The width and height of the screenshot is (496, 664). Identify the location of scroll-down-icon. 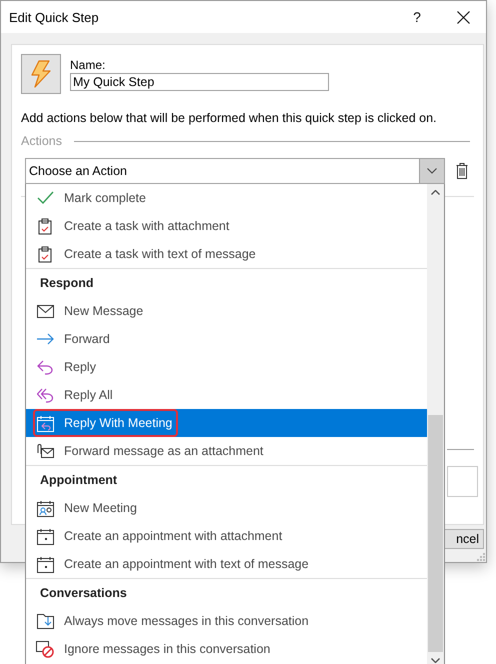
(435, 660).